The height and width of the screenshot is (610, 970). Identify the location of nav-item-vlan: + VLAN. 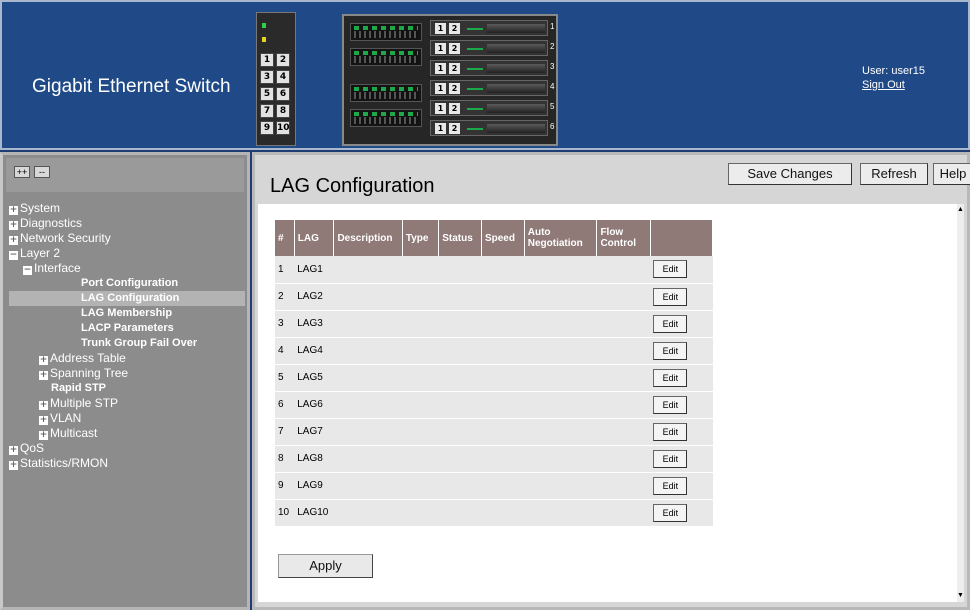
(127, 418).